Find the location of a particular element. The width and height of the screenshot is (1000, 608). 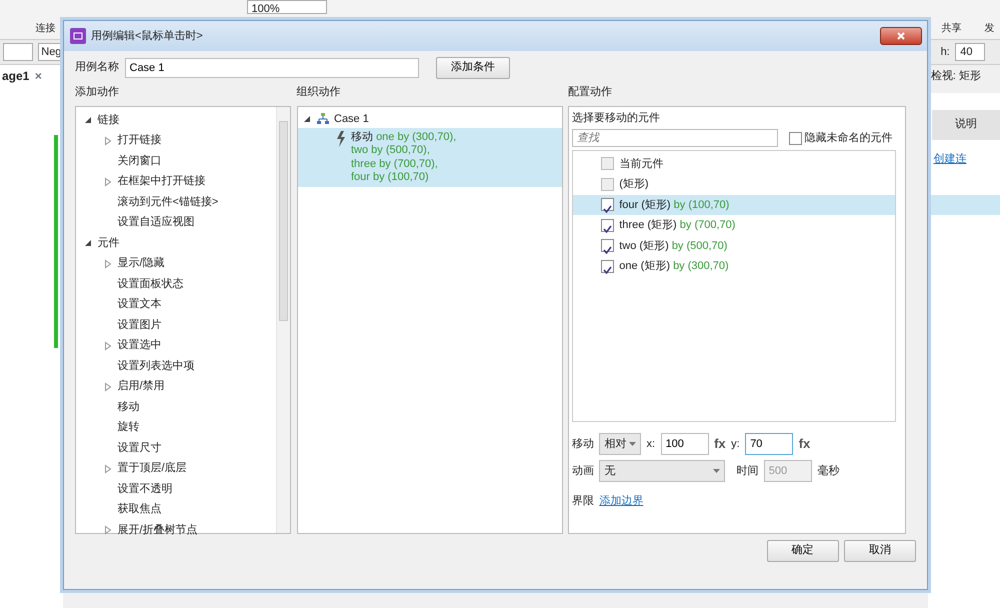

animation-label: 动画 is located at coordinates (583, 471).